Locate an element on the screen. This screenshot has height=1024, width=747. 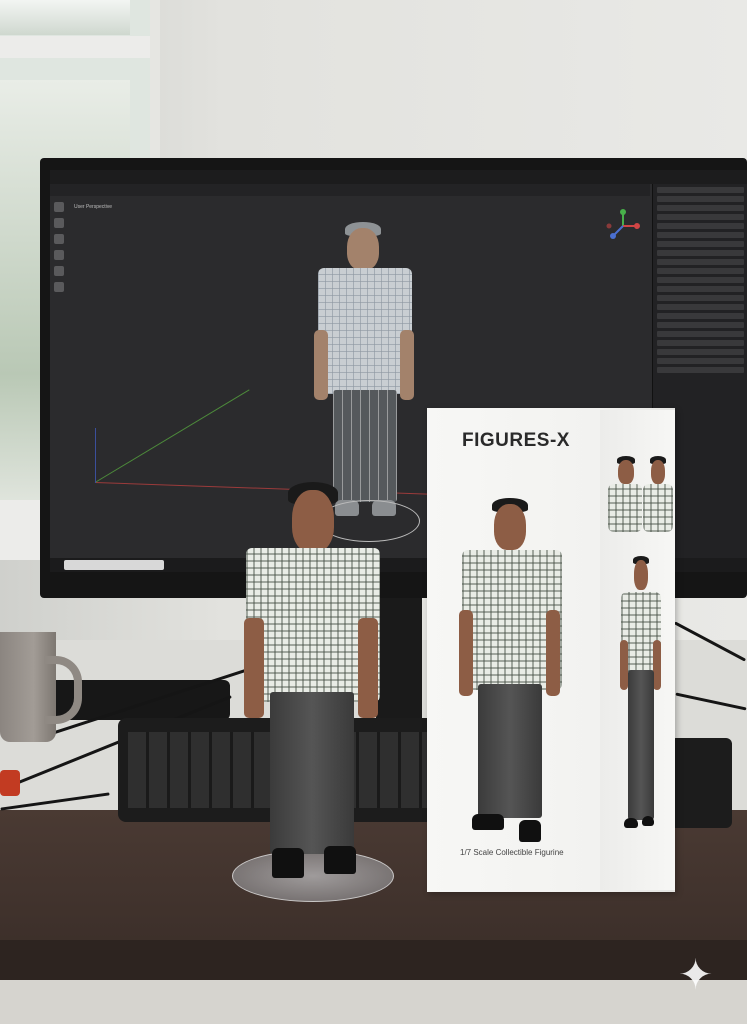
axis-gizmo-icon is located at coordinates (623, 226).